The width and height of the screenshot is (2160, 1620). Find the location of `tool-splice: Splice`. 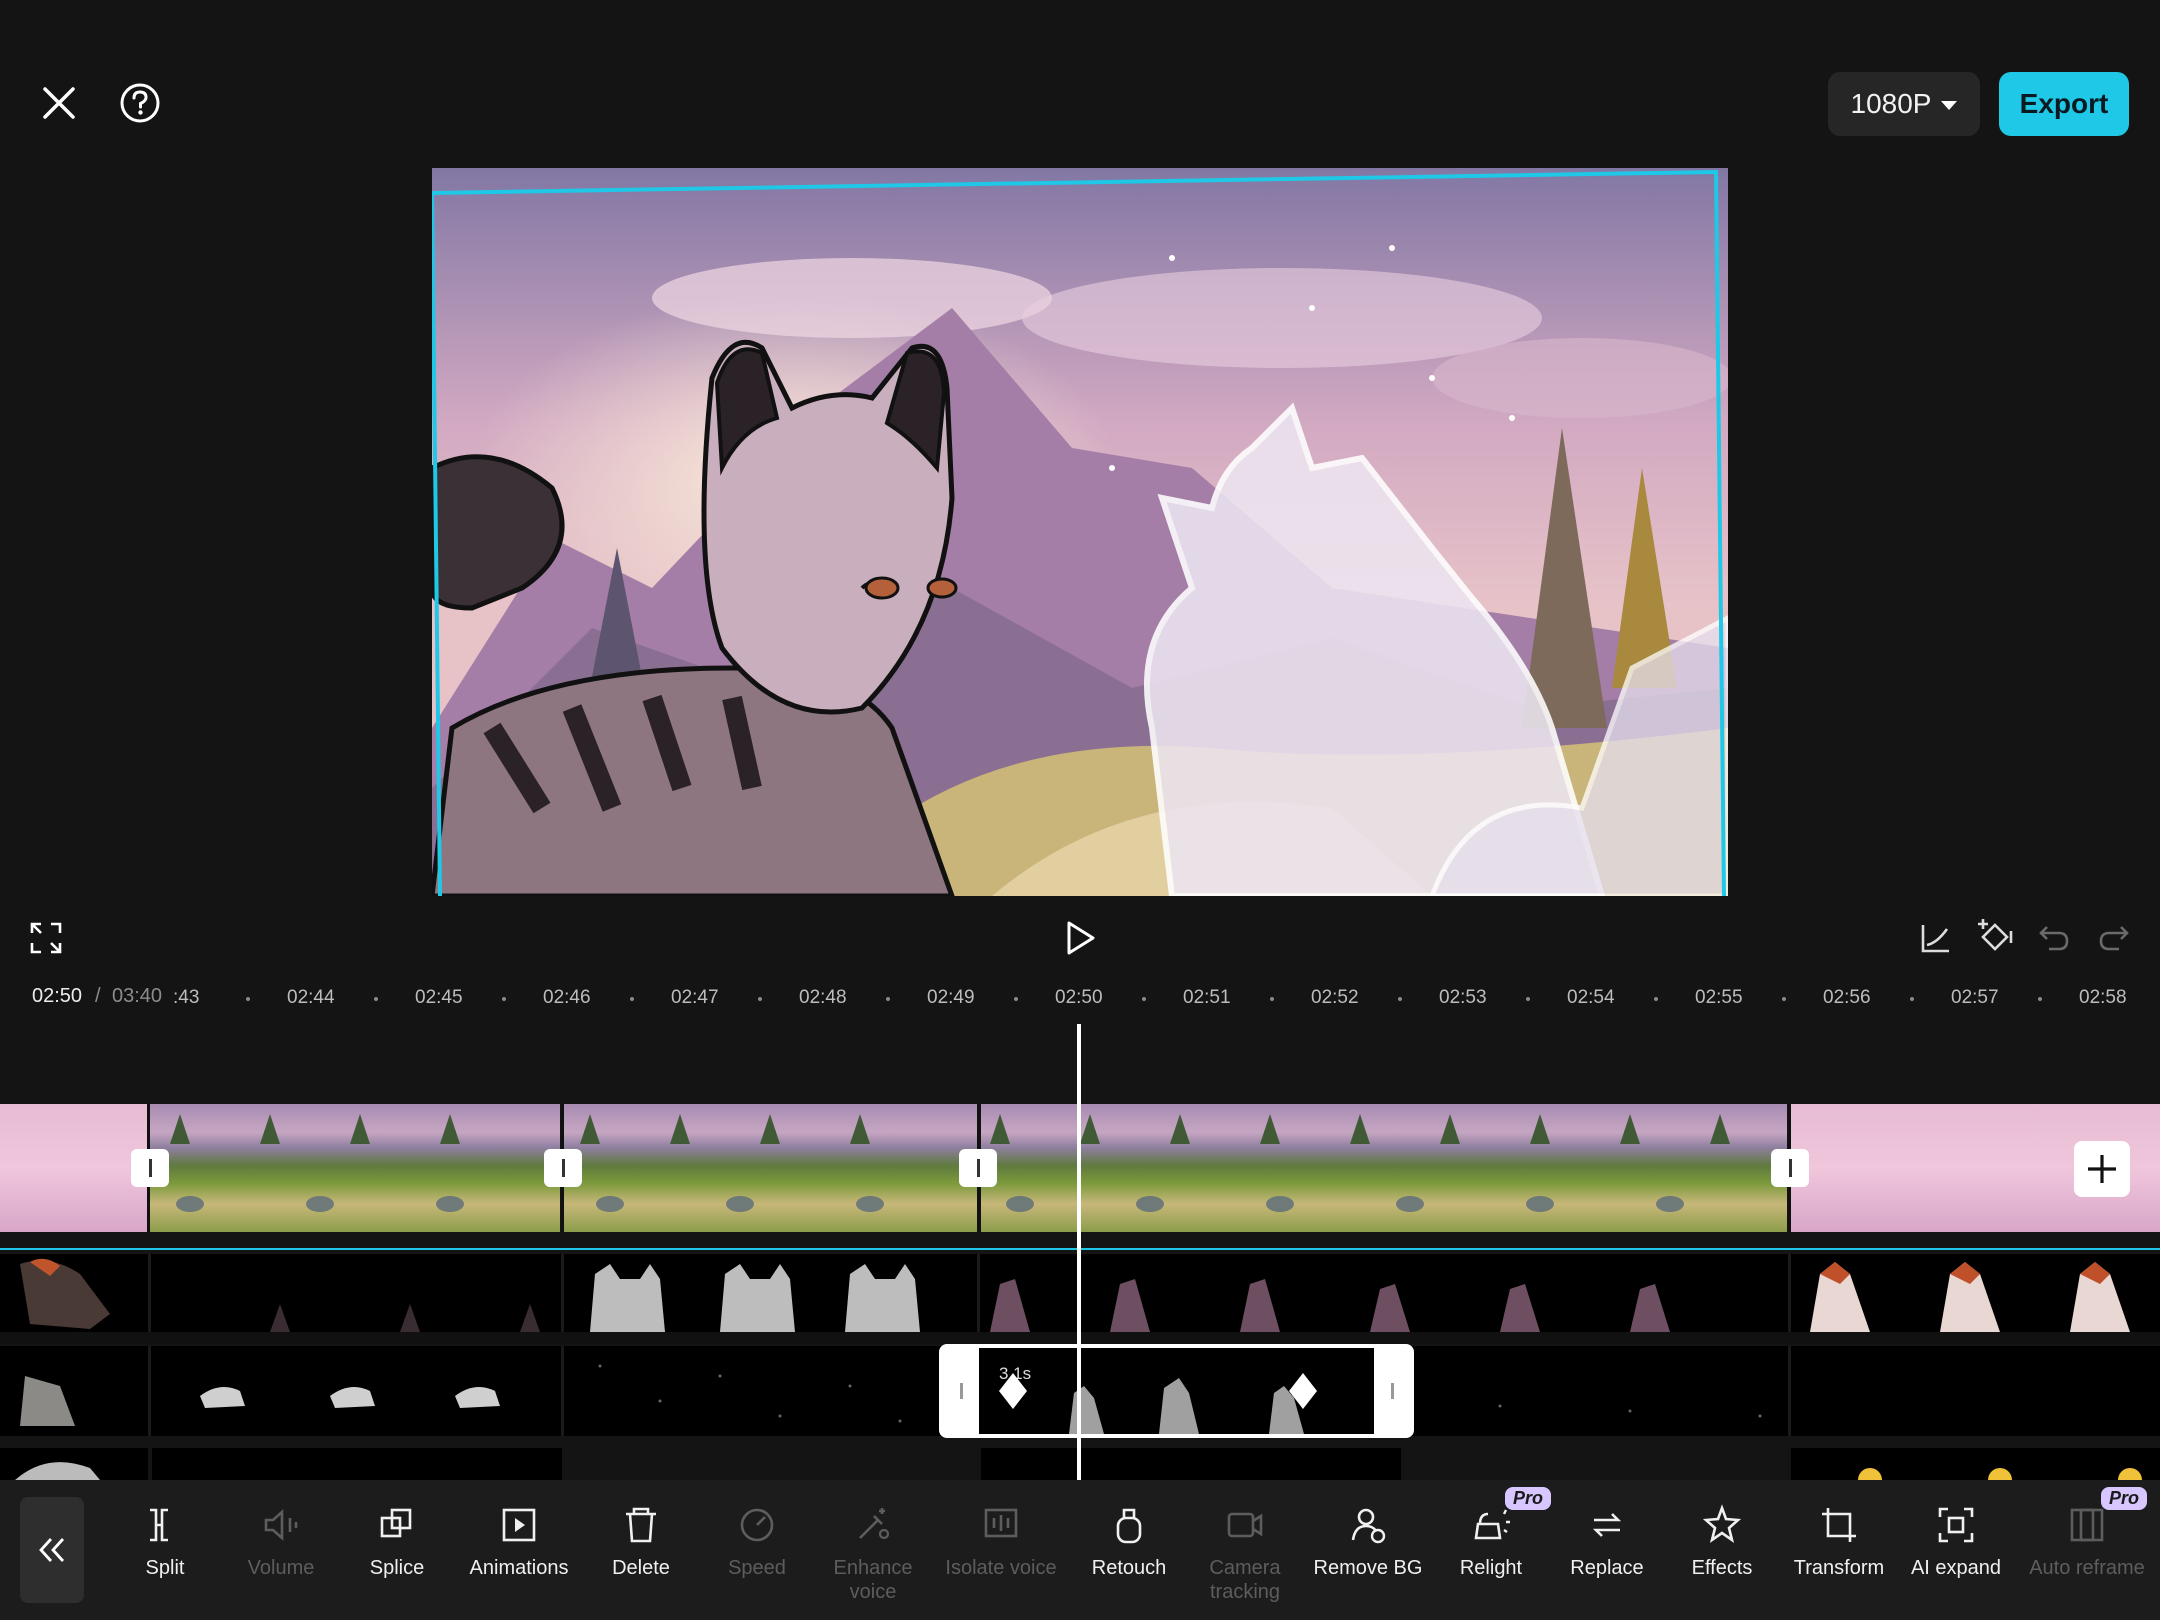

tool-splice: Splice is located at coordinates (397, 1540).